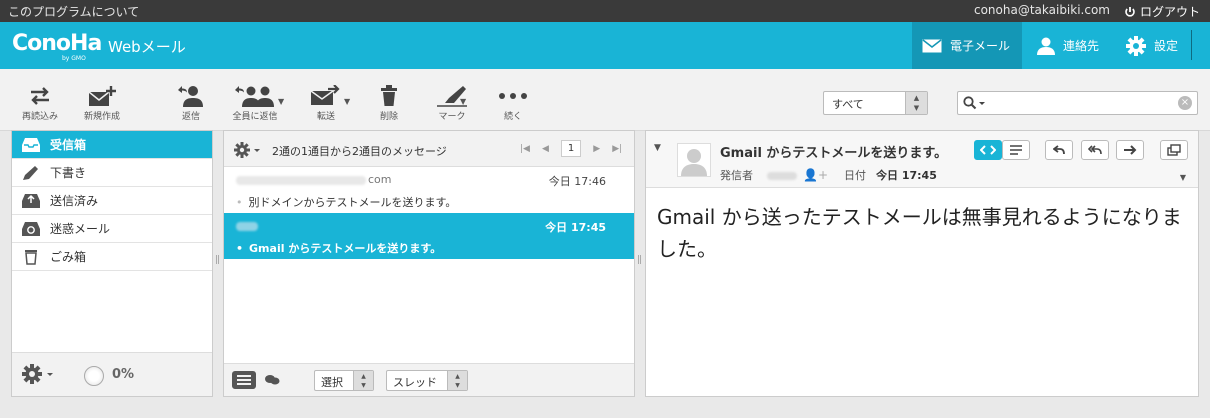 This screenshot has height=418, width=1210. I want to click on compose-button: 新規作成, so click(102, 102).